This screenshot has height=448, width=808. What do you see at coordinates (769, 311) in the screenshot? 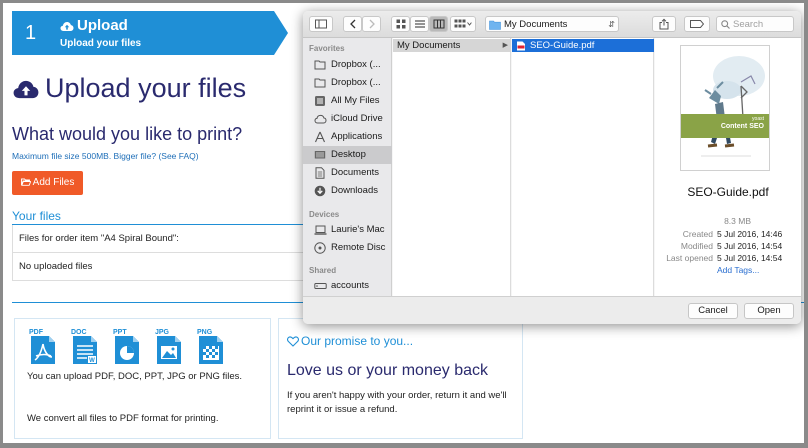
I see `open-button: Open` at bounding box center [769, 311].